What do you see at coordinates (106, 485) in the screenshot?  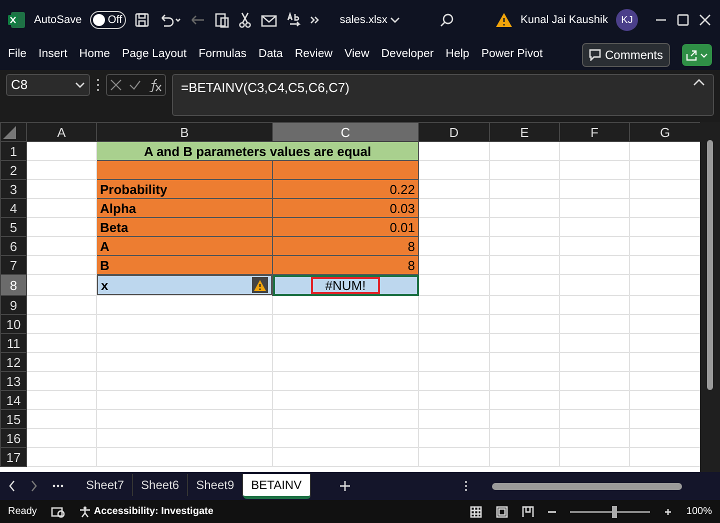 I see `sheet-tab: Sheet7` at bounding box center [106, 485].